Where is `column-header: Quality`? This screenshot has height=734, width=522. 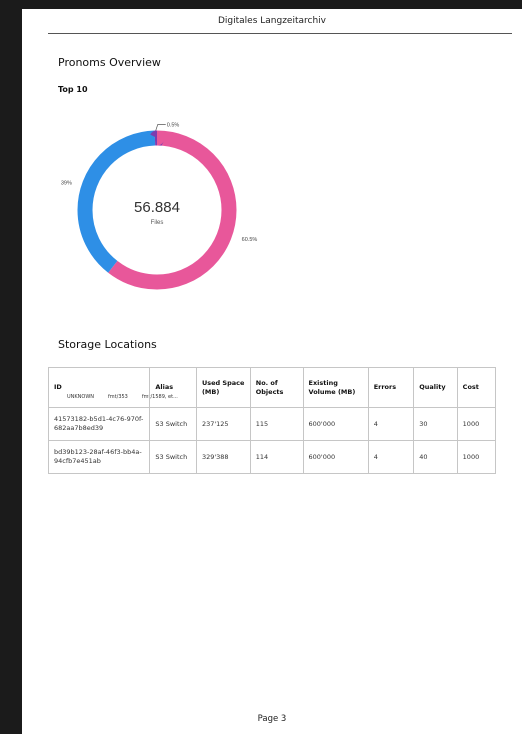 column-header: Quality is located at coordinates (435, 387).